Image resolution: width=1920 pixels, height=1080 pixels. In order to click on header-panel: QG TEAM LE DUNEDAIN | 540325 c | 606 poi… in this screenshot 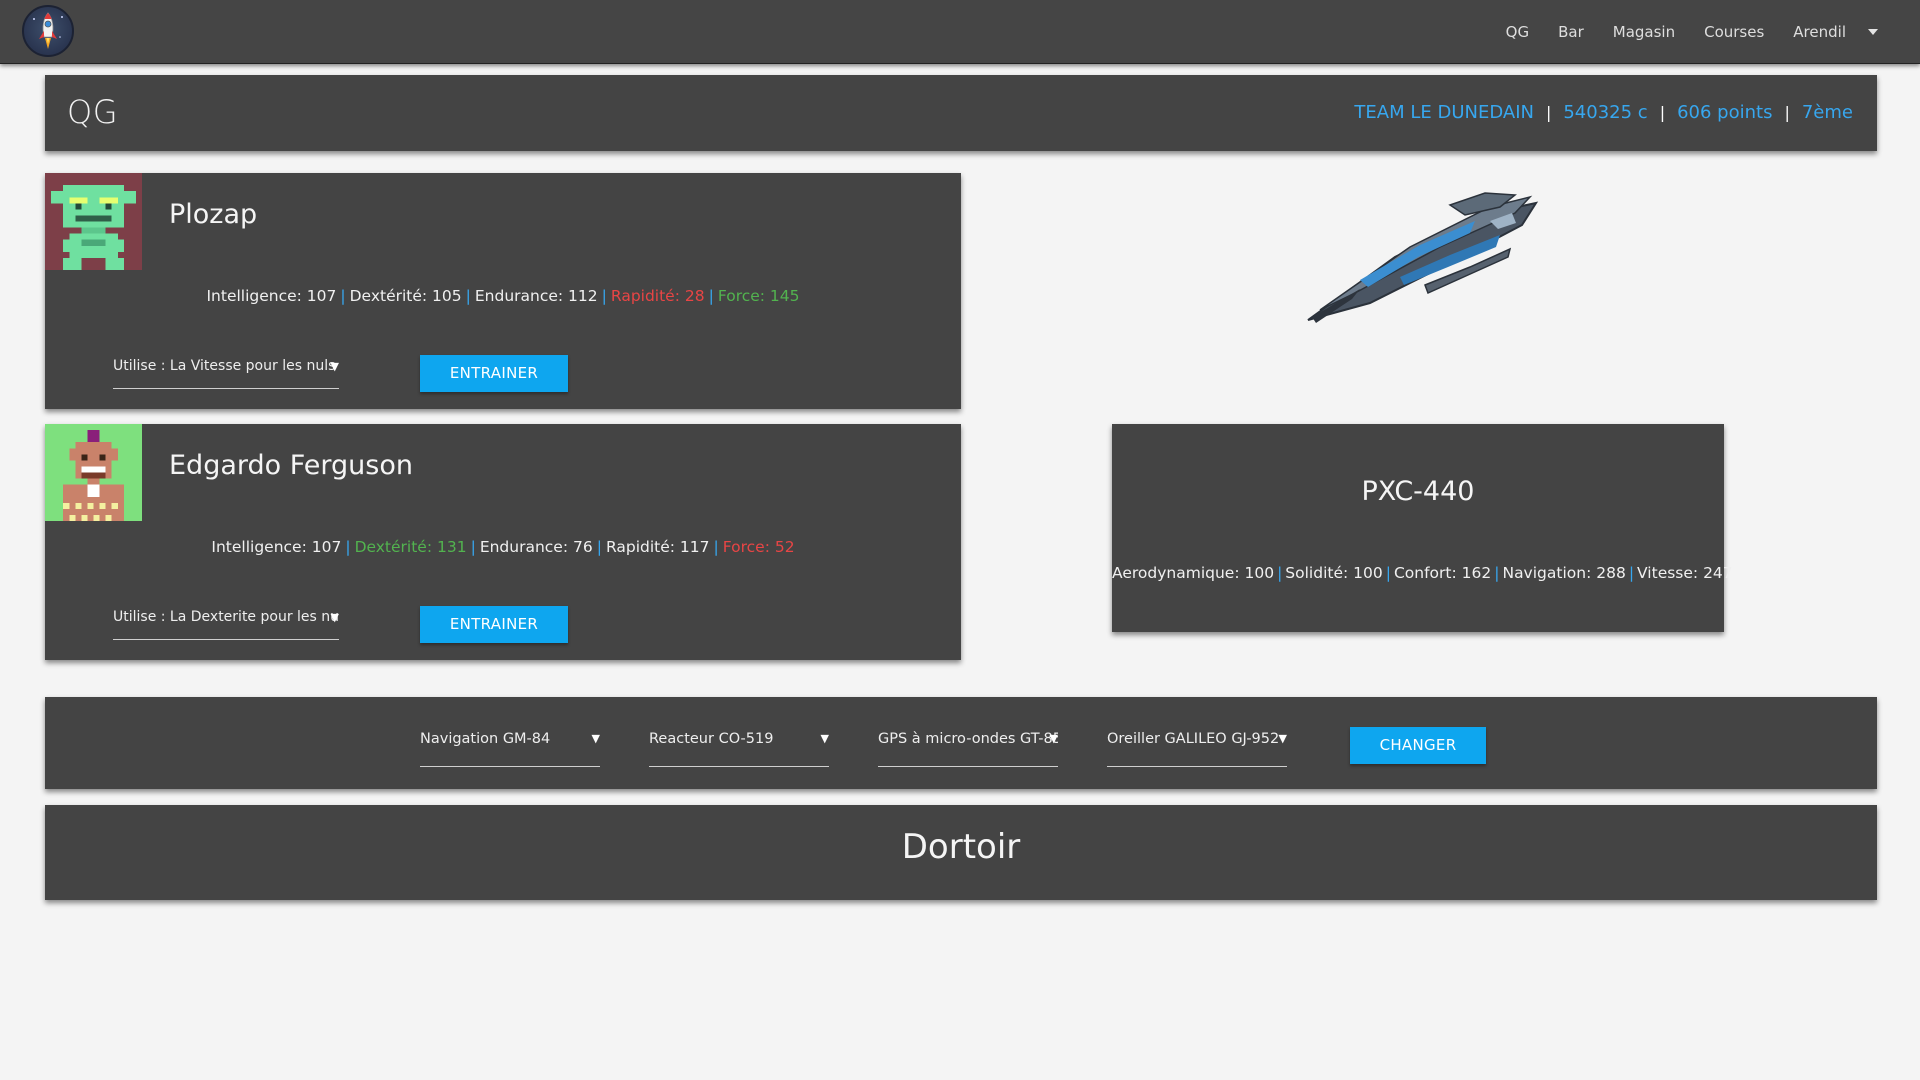, I will do `click(961, 113)`.